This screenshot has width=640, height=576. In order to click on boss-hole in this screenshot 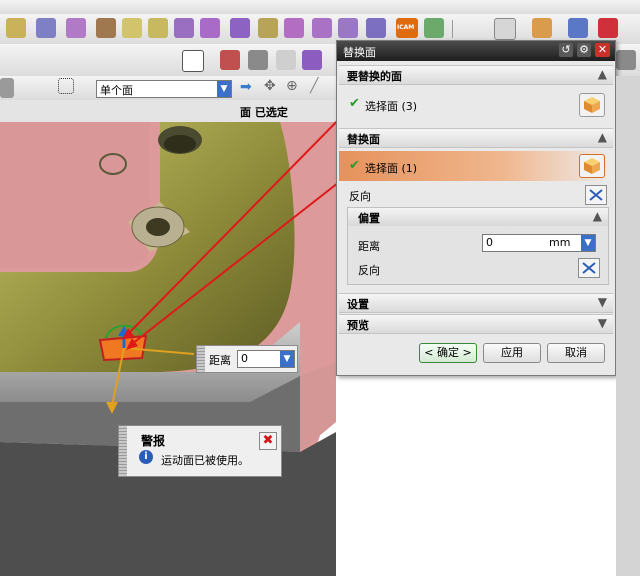, I will do `click(158, 227)`.